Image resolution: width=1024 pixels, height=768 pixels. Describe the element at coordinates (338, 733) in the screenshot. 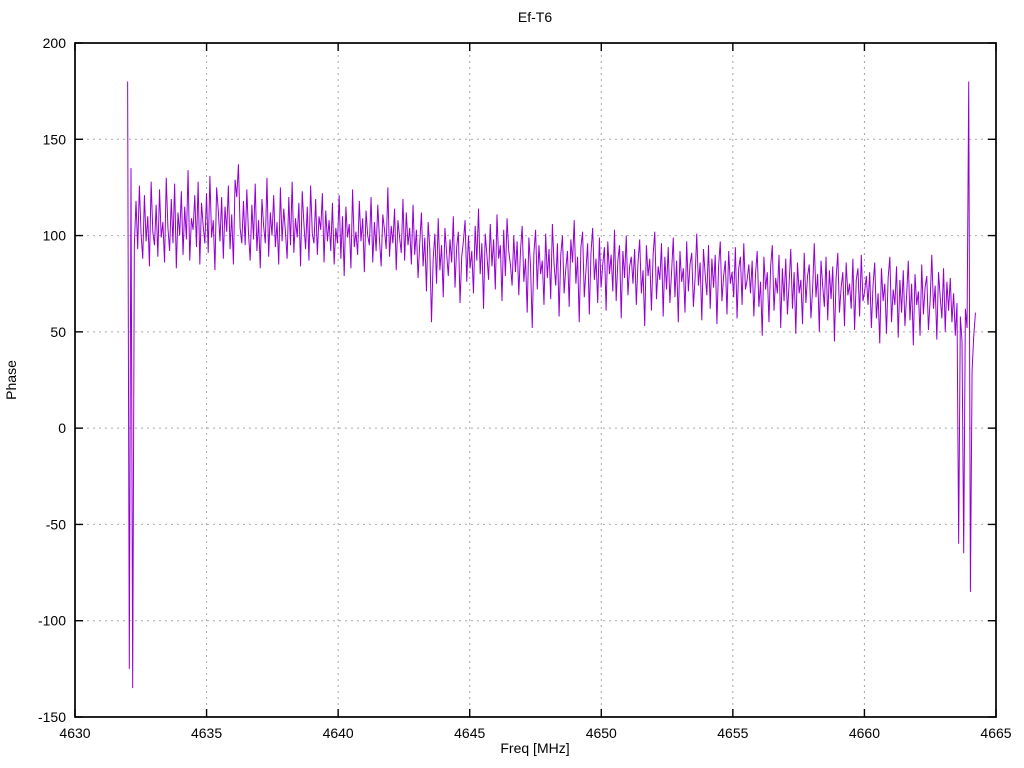

I see `x-tick-label: 4640` at that location.